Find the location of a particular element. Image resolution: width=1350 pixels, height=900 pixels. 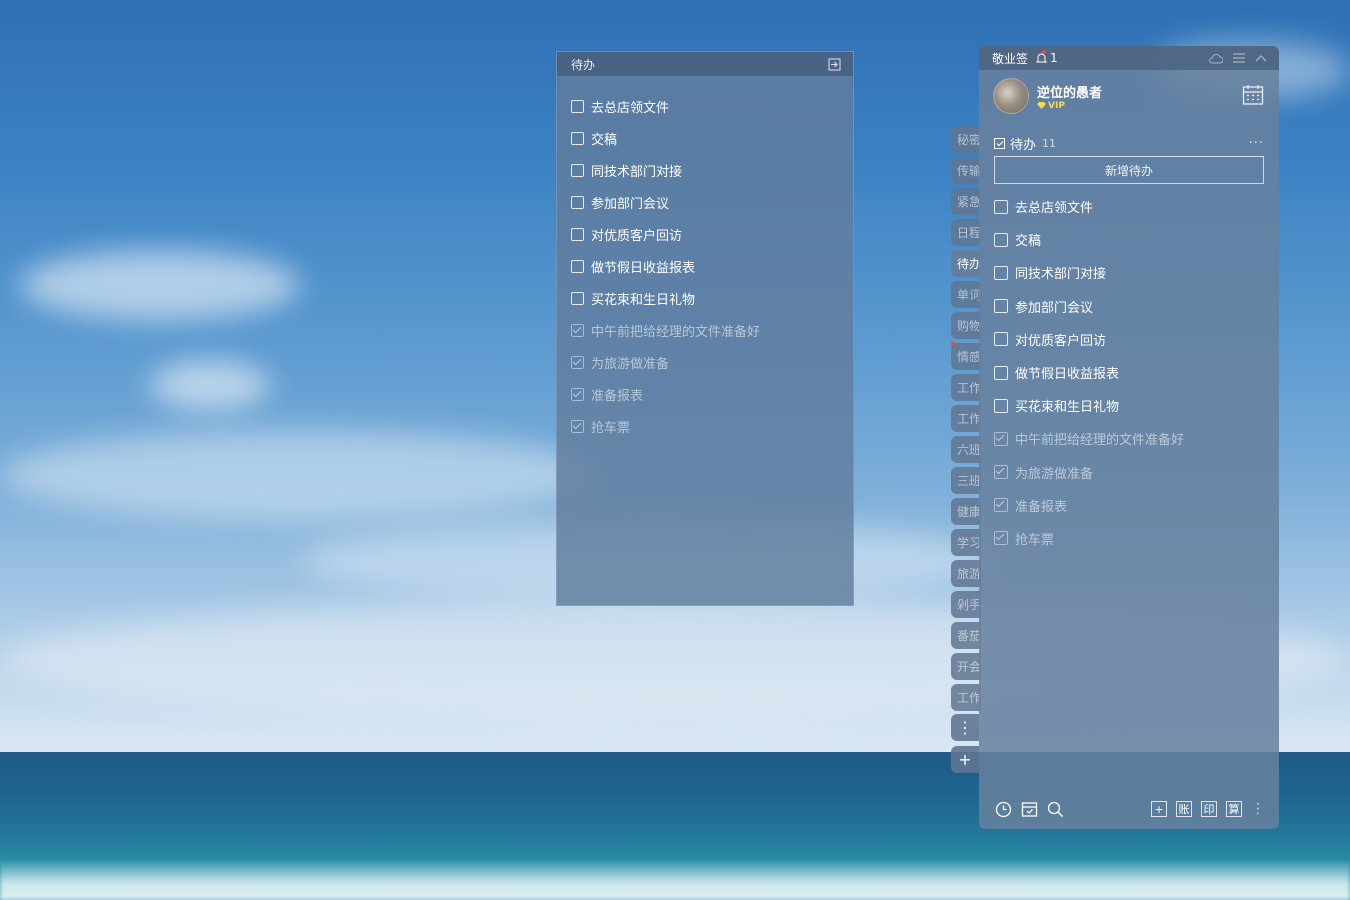

add-todo-button: 新增待办 is located at coordinates (1129, 170).